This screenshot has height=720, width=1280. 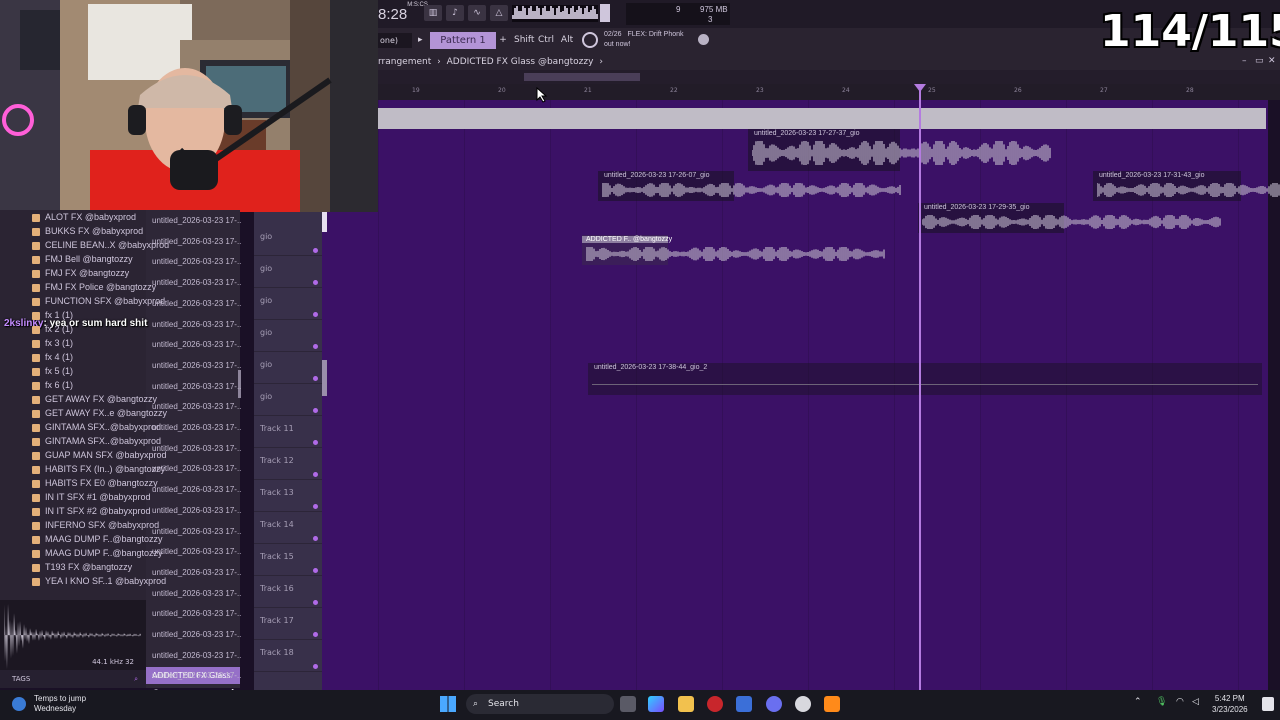 What do you see at coordinates (404, 62) in the screenshot?
I see `breadcrumb-section: rrangement` at bounding box center [404, 62].